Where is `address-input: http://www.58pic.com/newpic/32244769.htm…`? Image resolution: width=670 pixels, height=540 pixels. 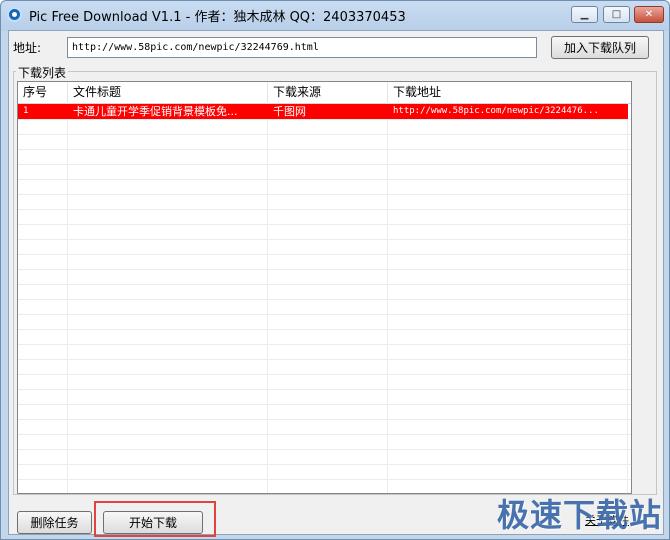
address-input: http://www.58pic.com/newpic/32244769.htm… is located at coordinates (302, 47).